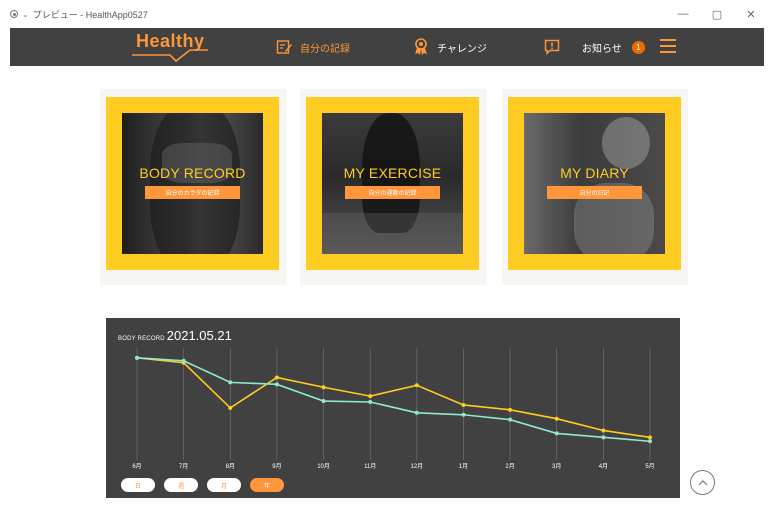 The image size is (768, 505). I want to click on minimize-button: —, so click(683, 14).